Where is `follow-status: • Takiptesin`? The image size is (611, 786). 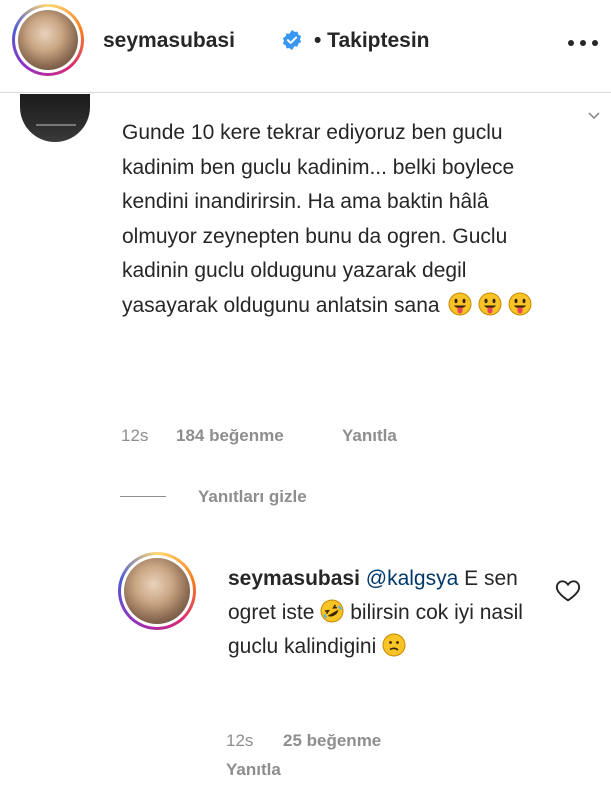 follow-status: • Takiptesin is located at coordinates (372, 40).